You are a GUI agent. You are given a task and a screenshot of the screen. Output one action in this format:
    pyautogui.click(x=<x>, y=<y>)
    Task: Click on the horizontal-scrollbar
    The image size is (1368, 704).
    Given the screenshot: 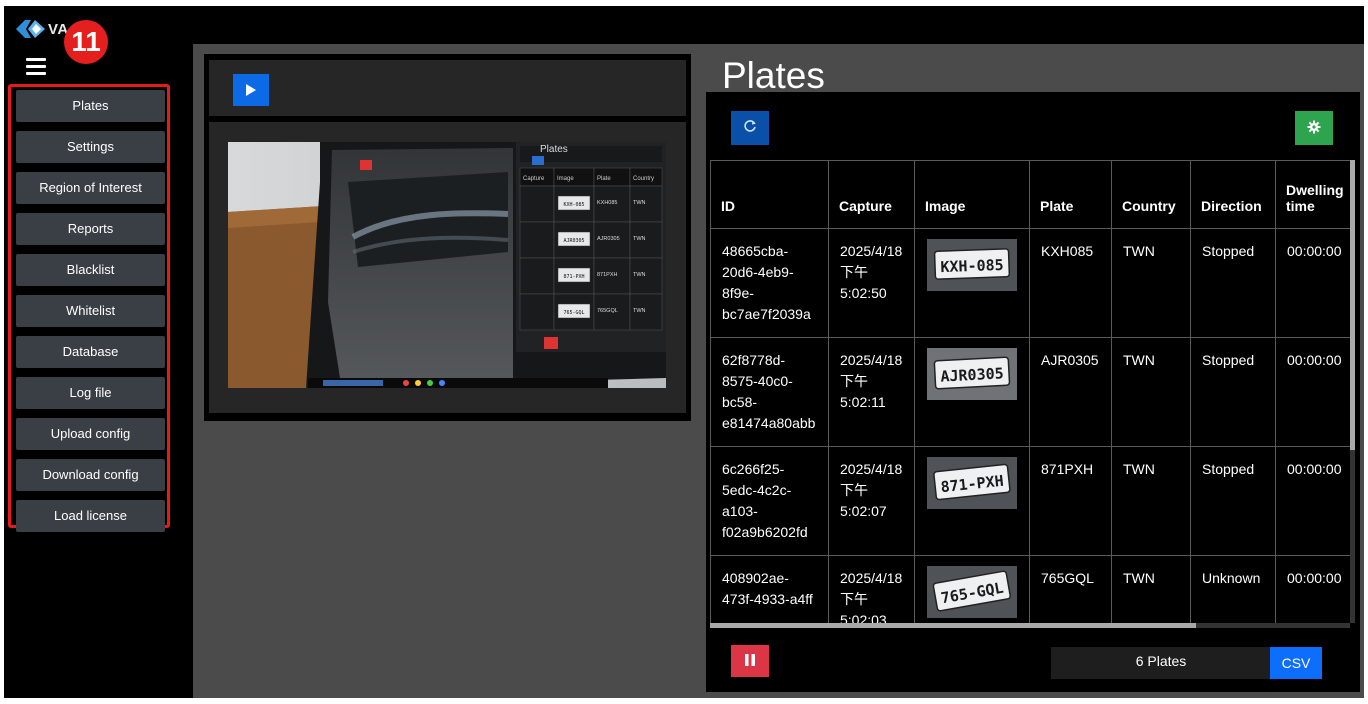 What is the action you would take?
    pyautogui.click(x=1030, y=625)
    